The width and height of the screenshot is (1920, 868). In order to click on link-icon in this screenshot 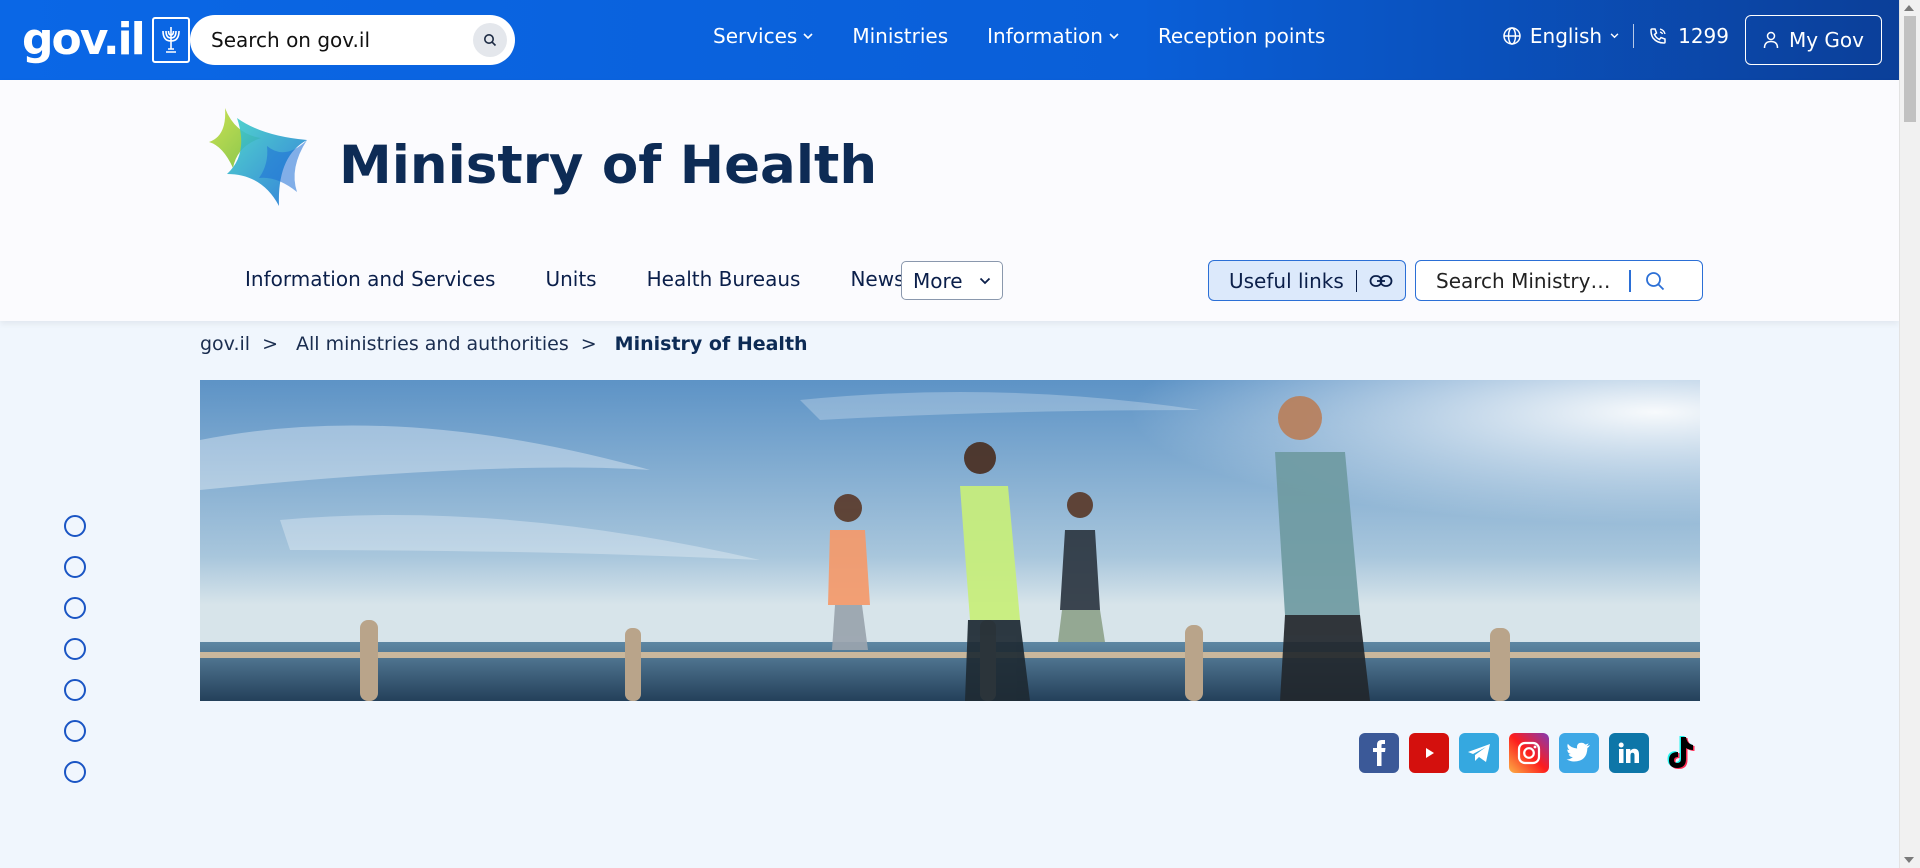, I will do `click(1381, 280)`.